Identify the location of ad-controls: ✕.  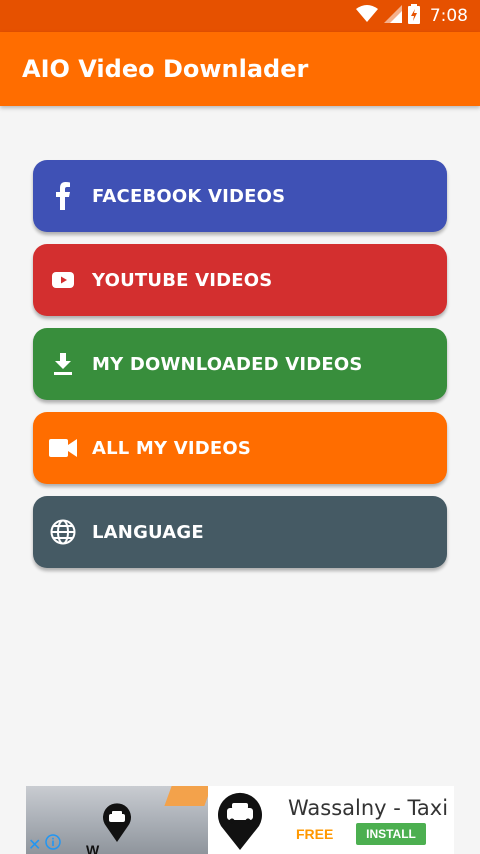
(45, 844).